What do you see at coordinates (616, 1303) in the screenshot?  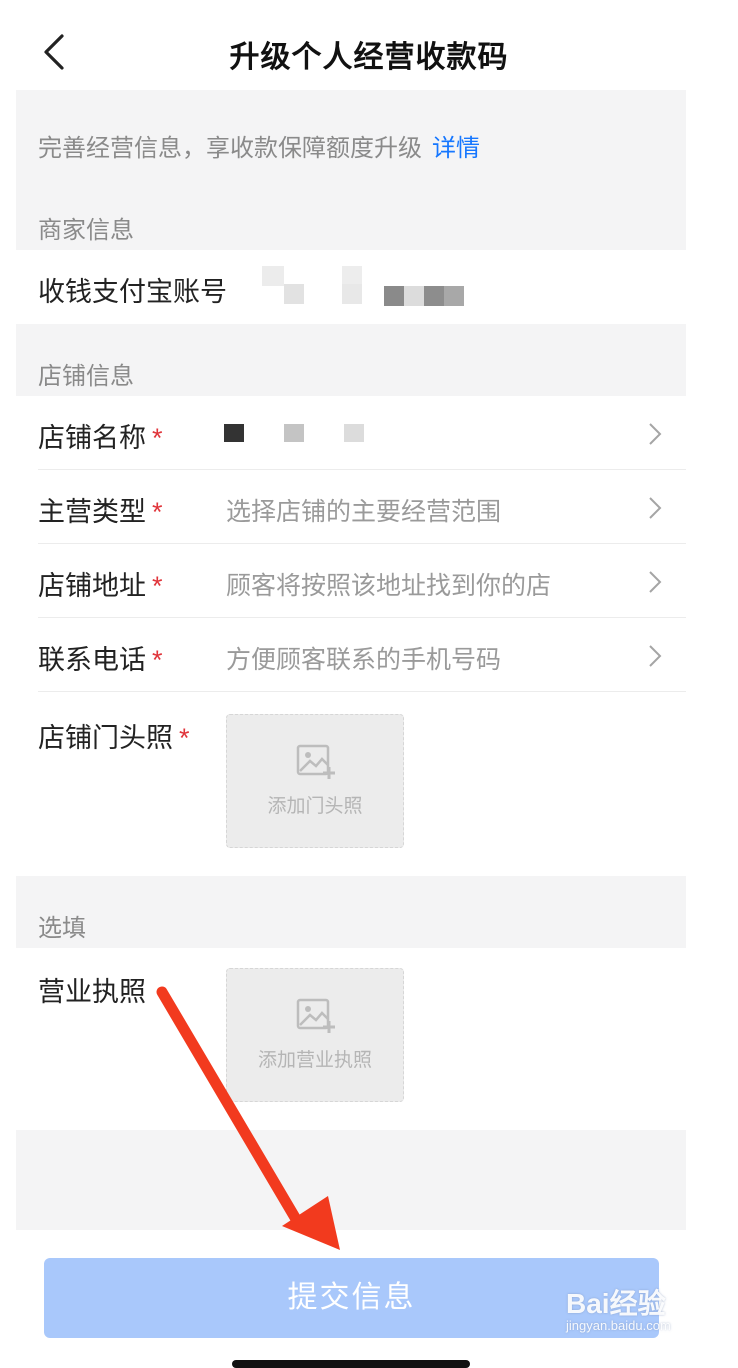 I see `watermark-brand: Bai经验` at bounding box center [616, 1303].